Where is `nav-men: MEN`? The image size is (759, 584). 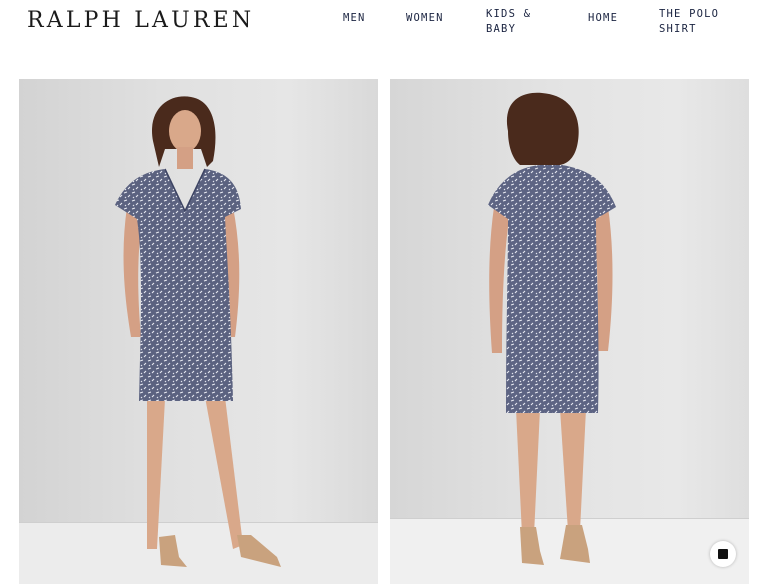 nav-men: MEN is located at coordinates (354, 18).